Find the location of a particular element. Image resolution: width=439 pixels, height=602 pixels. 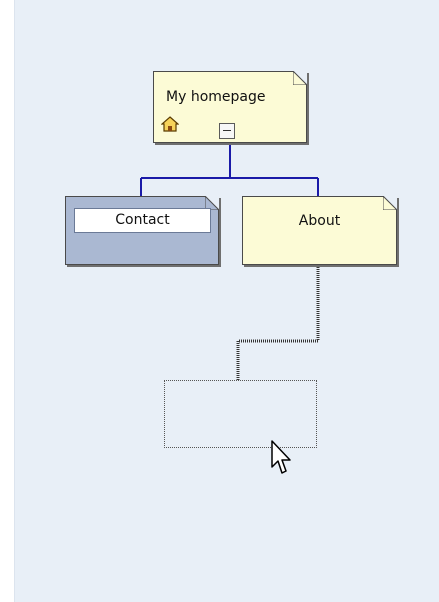

collapse-toggle-button is located at coordinates (227, 131).